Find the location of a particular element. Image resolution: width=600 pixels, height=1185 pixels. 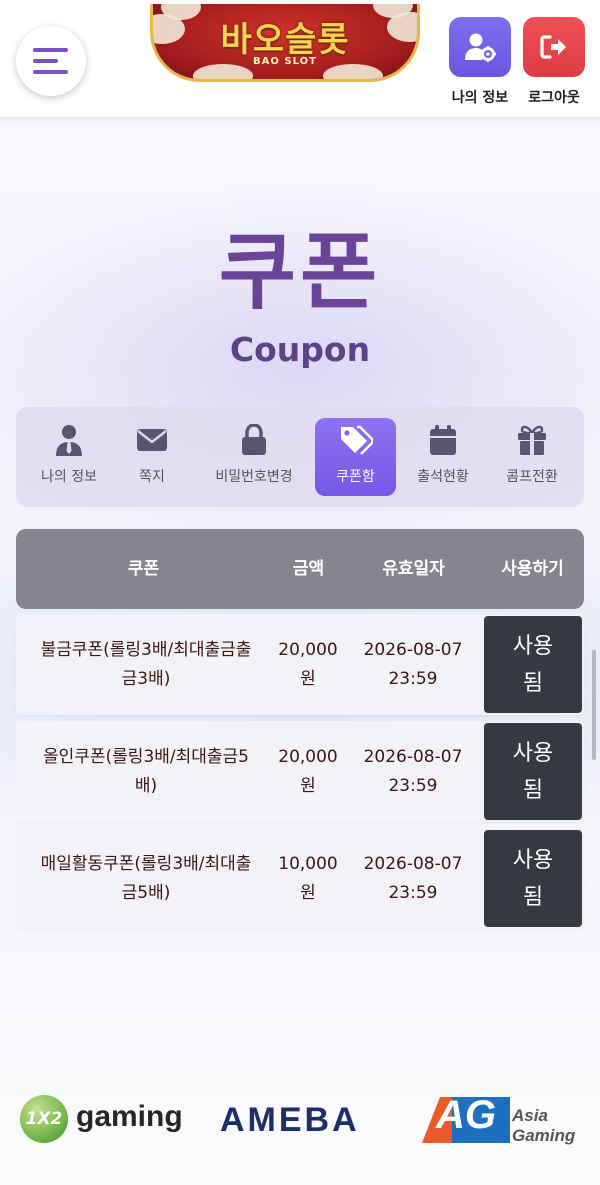

tab-messages: 쪽지 is located at coordinates (152, 457).